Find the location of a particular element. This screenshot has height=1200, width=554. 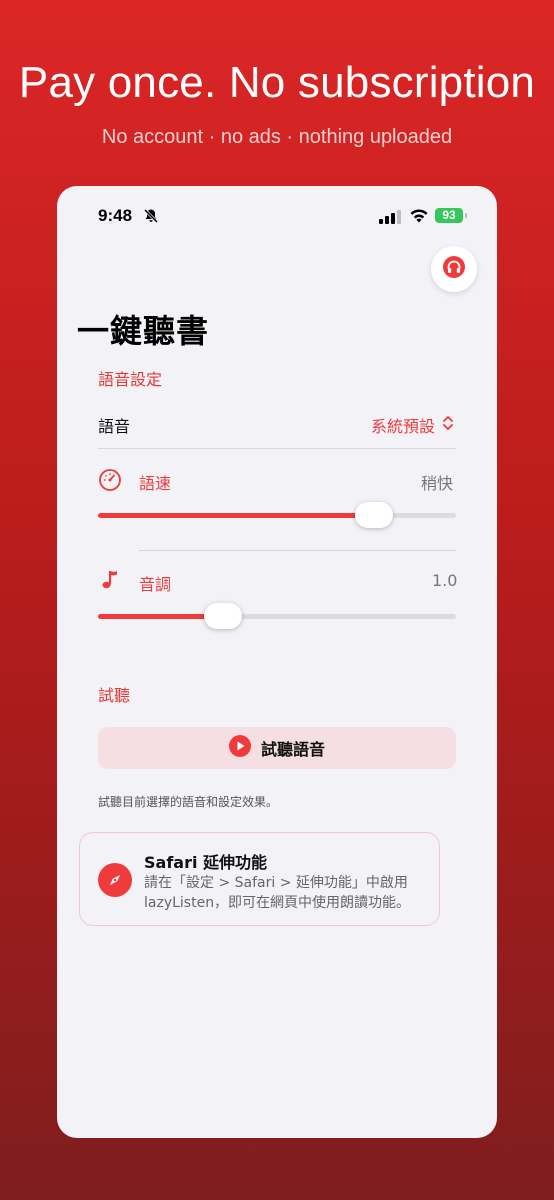

rate-value: 稍快 is located at coordinates (437, 483).